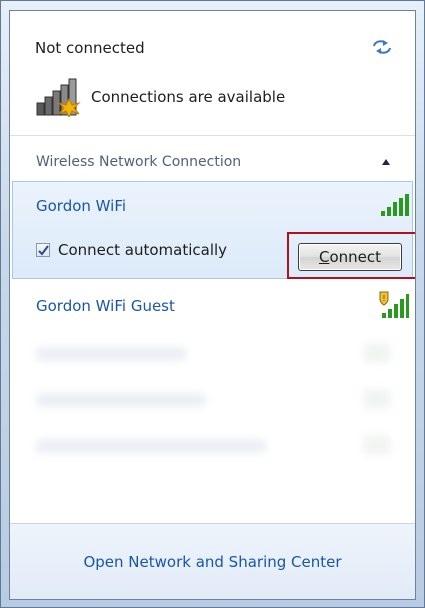  I want to click on refresh-arrows-icon, so click(382, 47).